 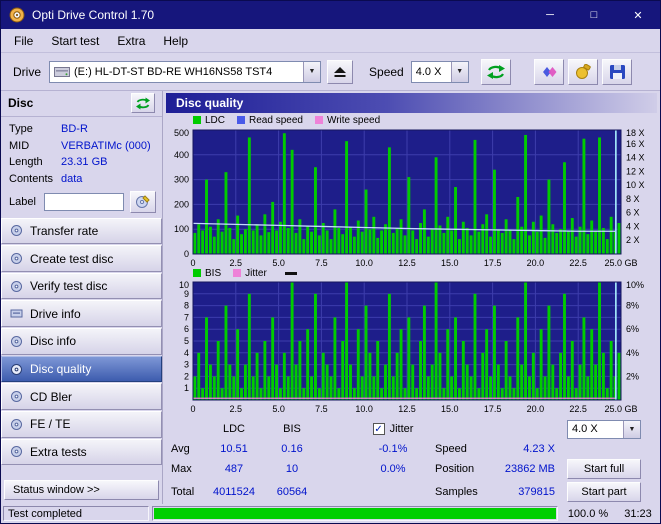 I want to click on maximize-button: □, so click(x=594, y=15).